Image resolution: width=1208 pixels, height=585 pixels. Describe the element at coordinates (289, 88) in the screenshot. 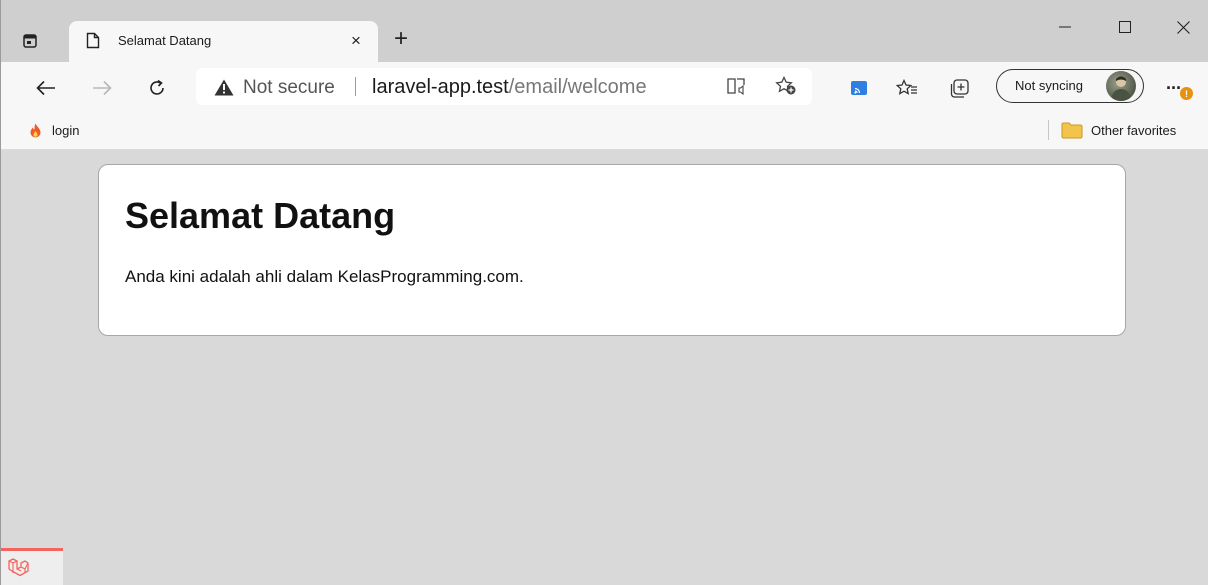

I see `security-status: Not secure` at that location.